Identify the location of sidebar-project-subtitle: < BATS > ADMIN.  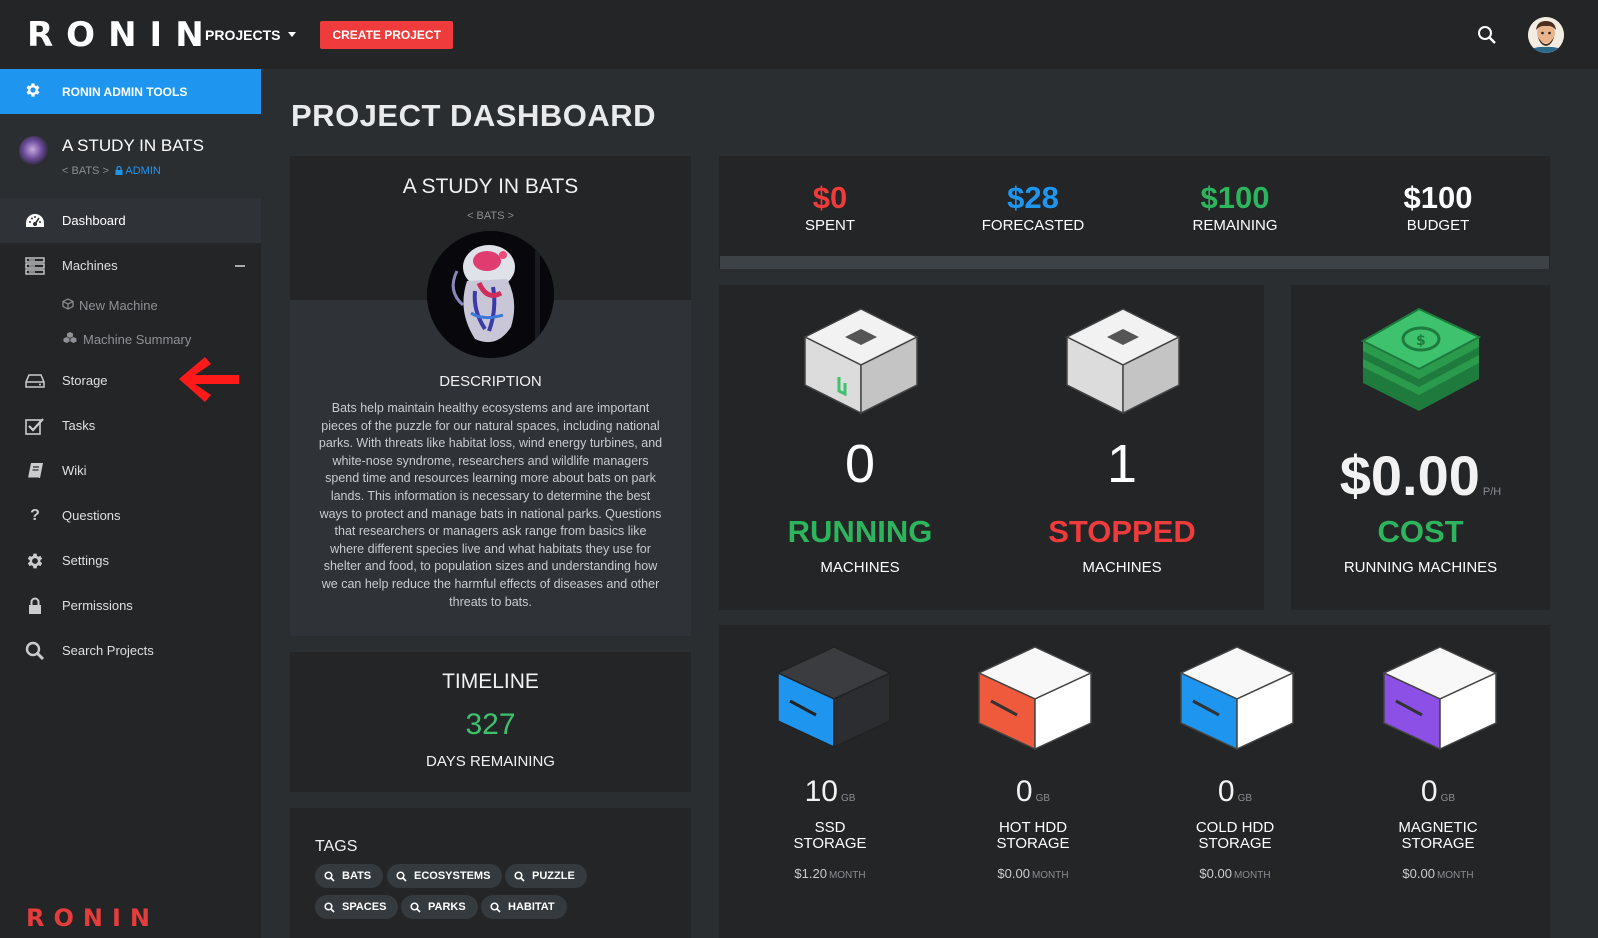
(111, 171).